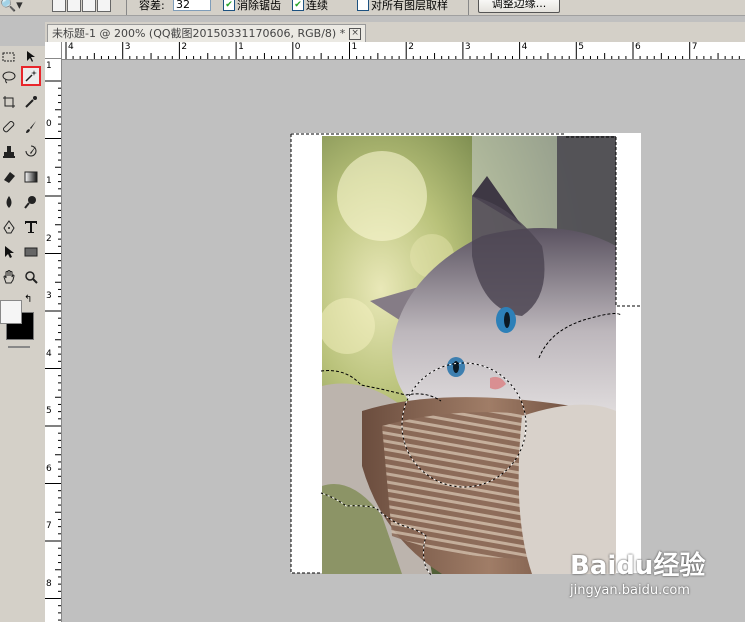 Image resolution: width=745 pixels, height=622 pixels. What do you see at coordinates (9, 77) in the screenshot?
I see `lasso-icon` at bounding box center [9, 77].